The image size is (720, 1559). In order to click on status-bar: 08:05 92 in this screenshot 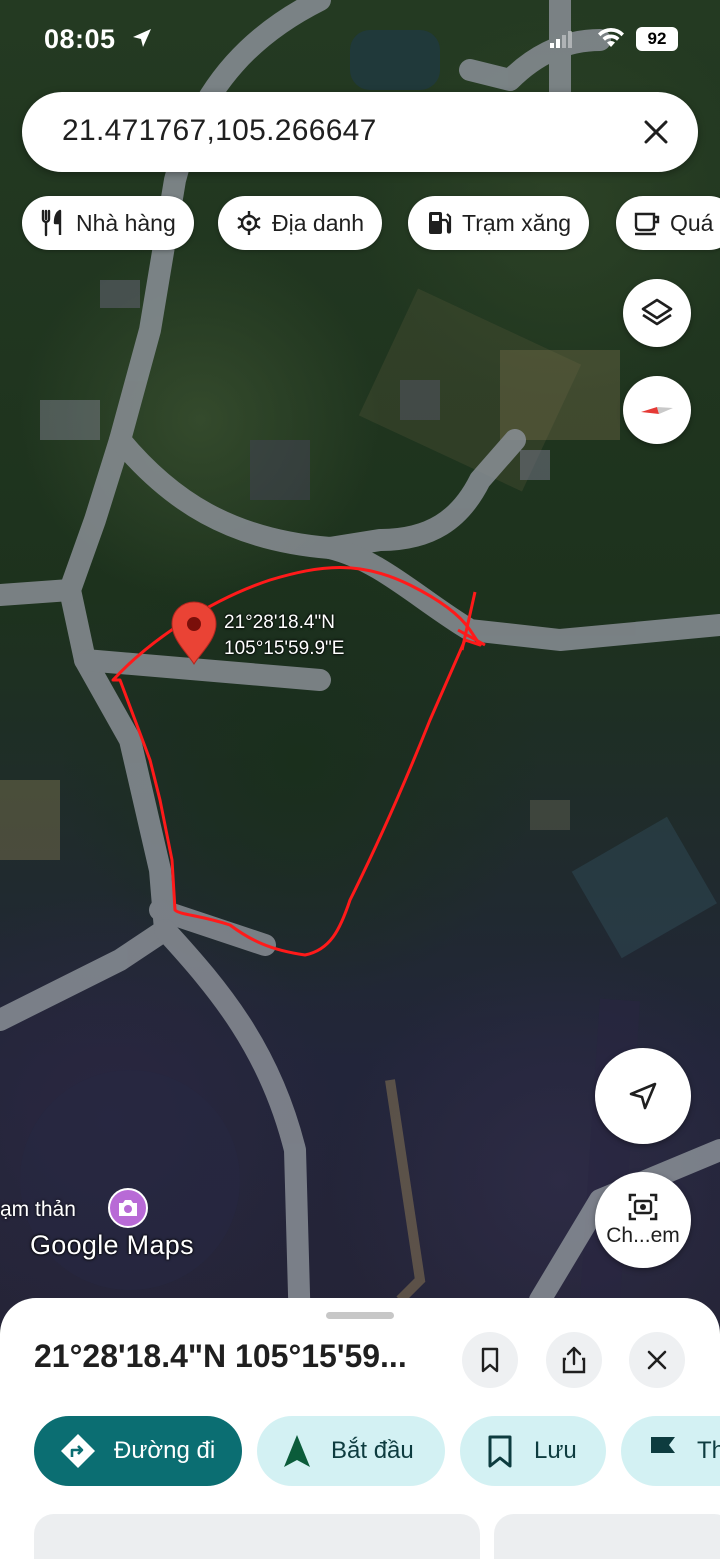, I will do `click(360, 40)`.